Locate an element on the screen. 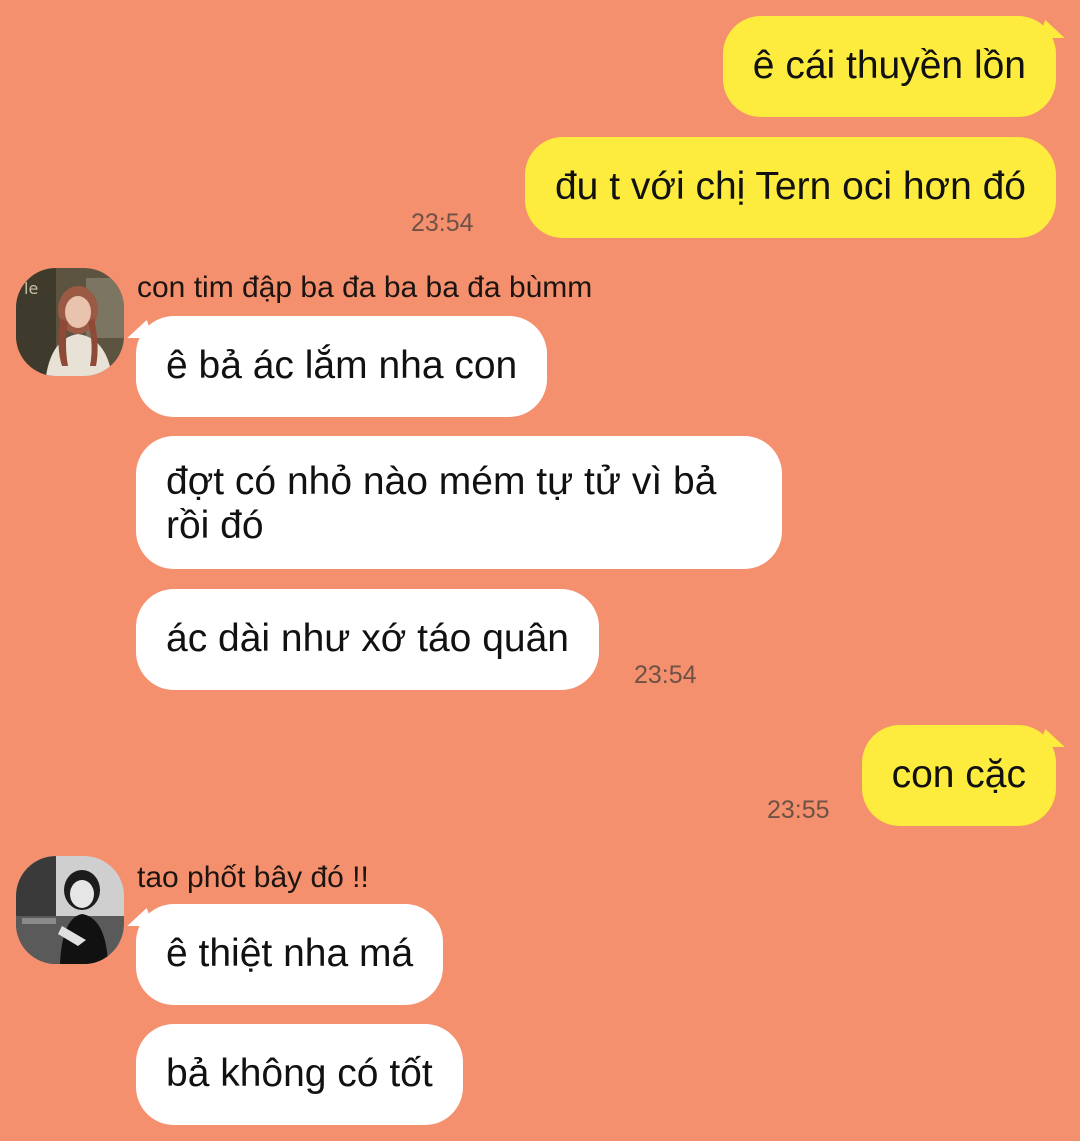  outgoing-message-bubble: con cặc is located at coordinates (958, 775).